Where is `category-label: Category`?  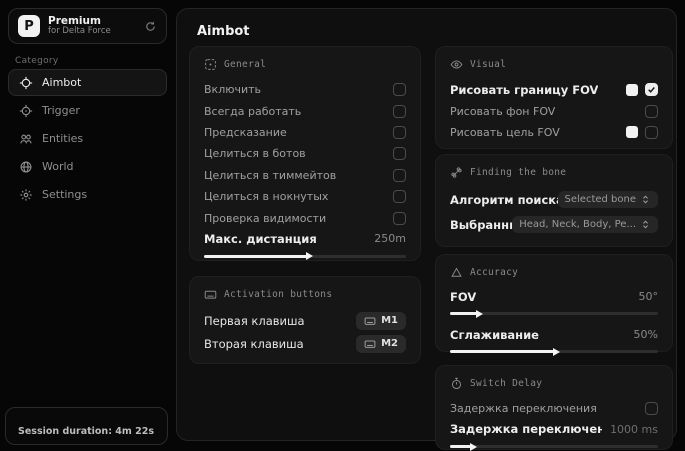 category-label: Category is located at coordinates (37, 61).